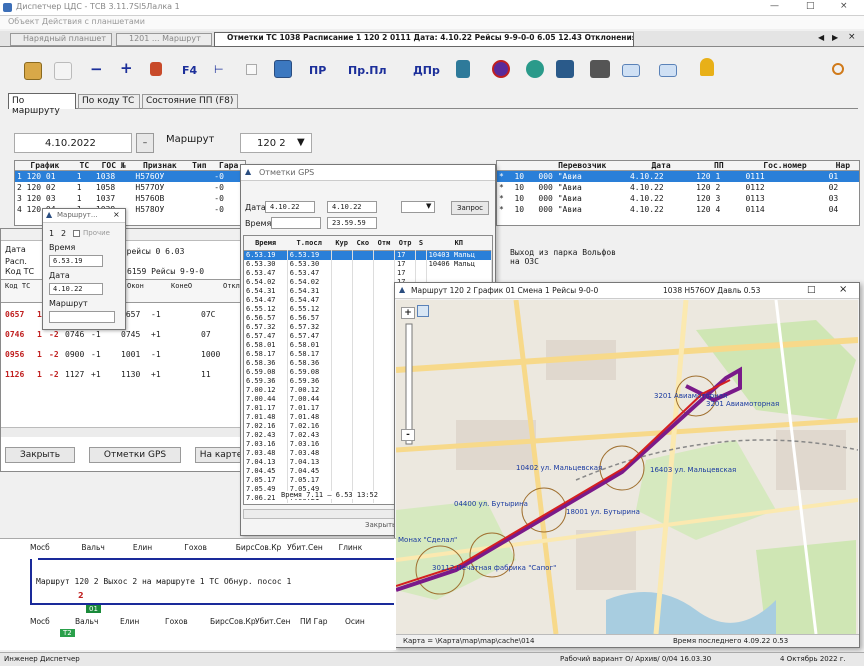  What do you see at coordinates (67, 633) in the screenshot?
I see `vehicle-badge: T2` at bounding box center [67, 633].